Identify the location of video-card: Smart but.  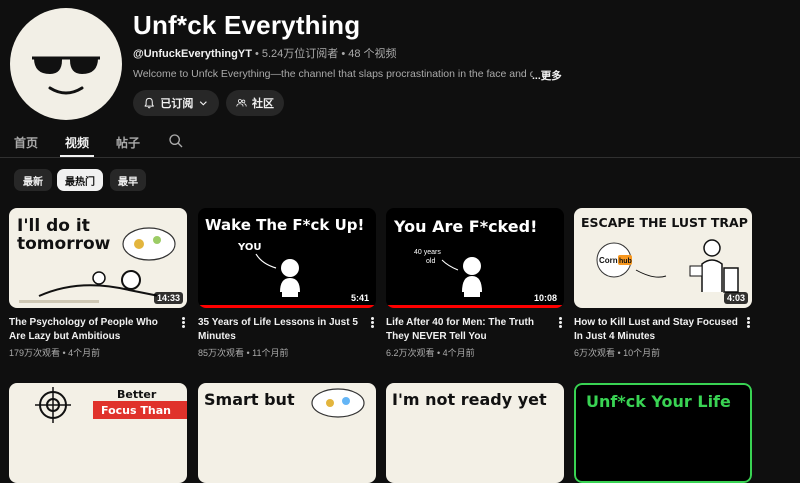
(287, 433).